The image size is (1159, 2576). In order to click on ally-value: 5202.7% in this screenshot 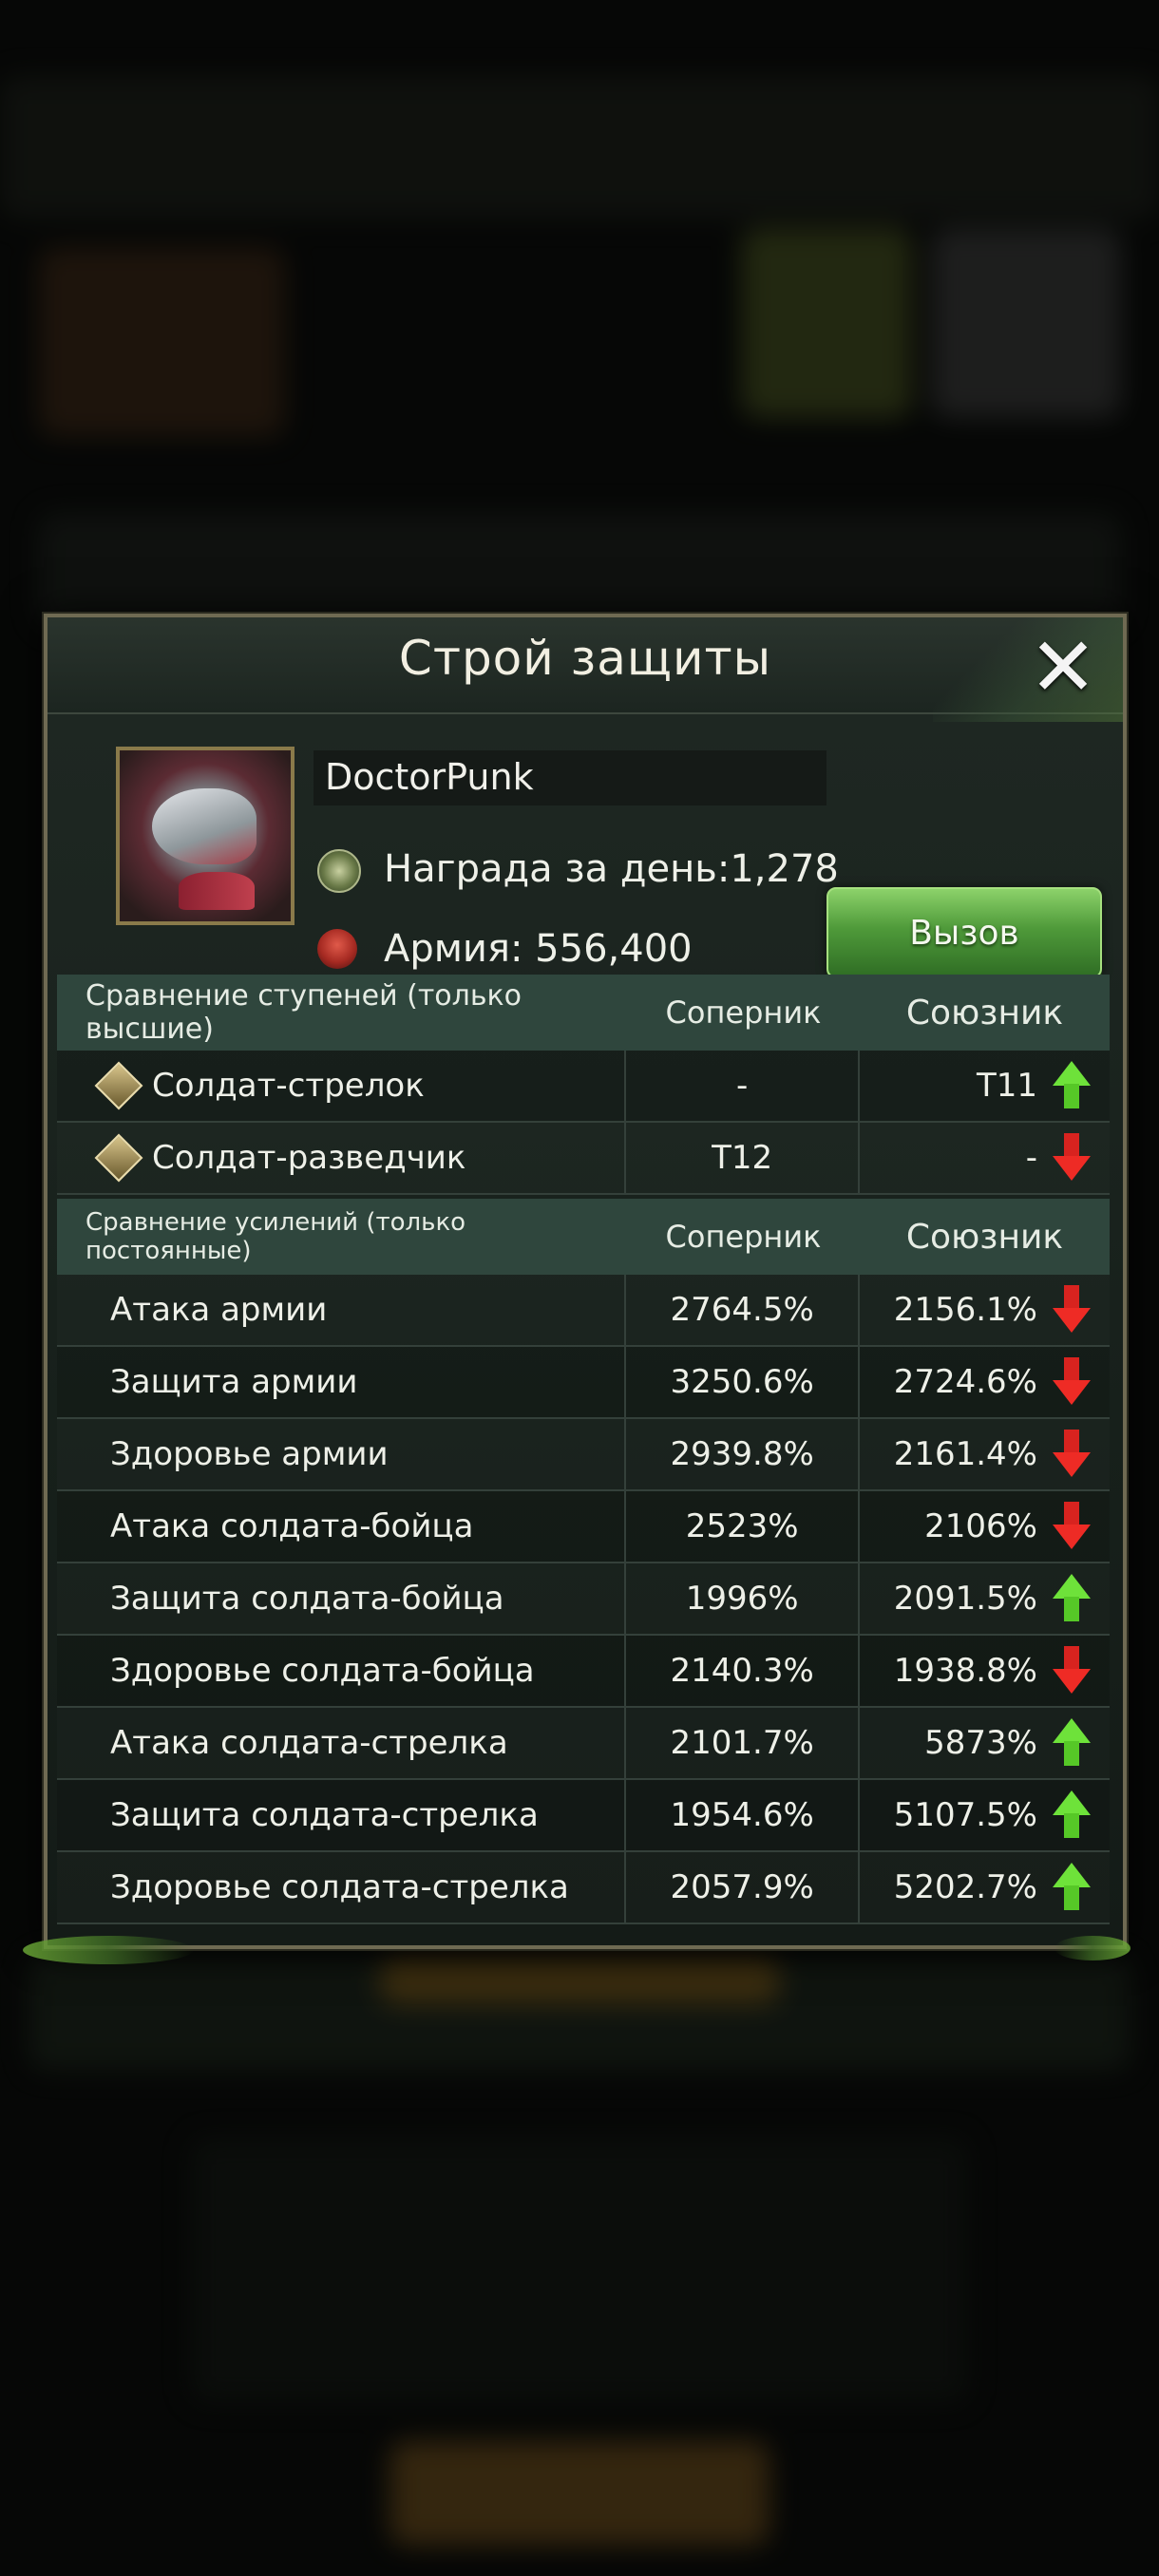, I will do `click(965, 1887)`.